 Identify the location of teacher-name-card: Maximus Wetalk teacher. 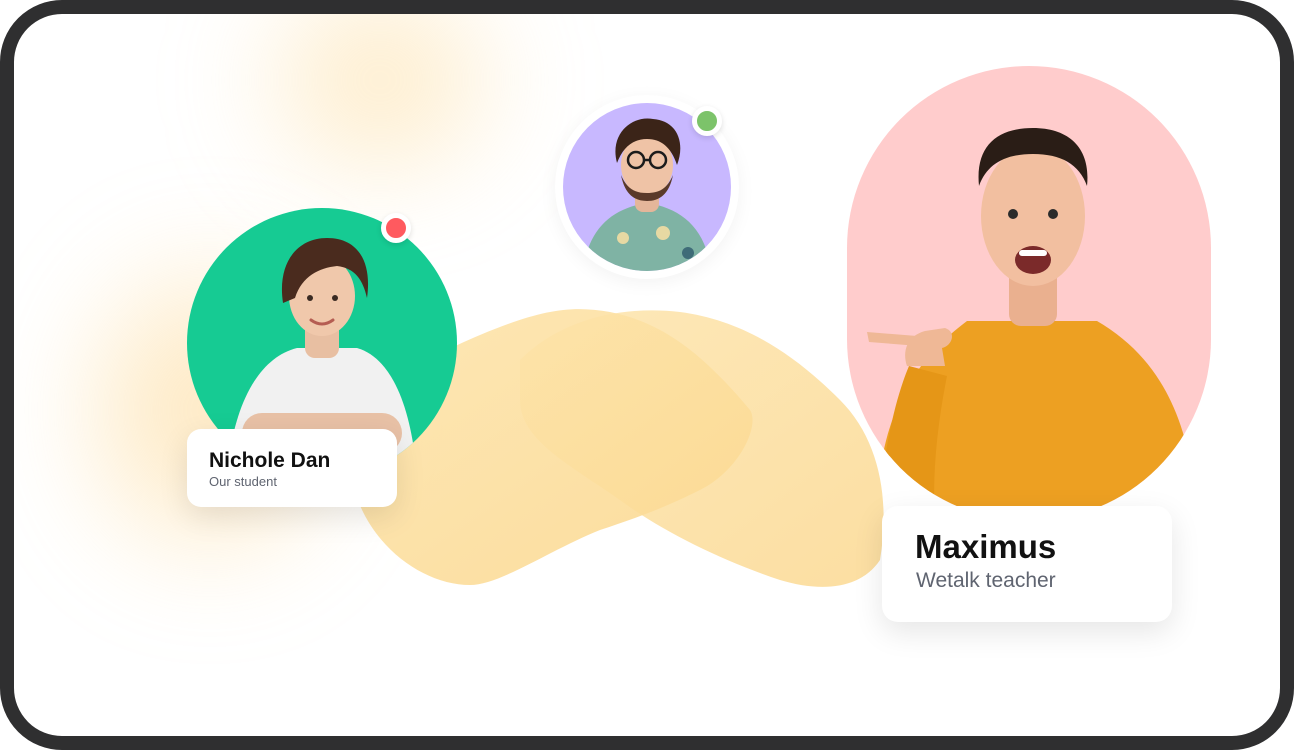
(1027, 564).